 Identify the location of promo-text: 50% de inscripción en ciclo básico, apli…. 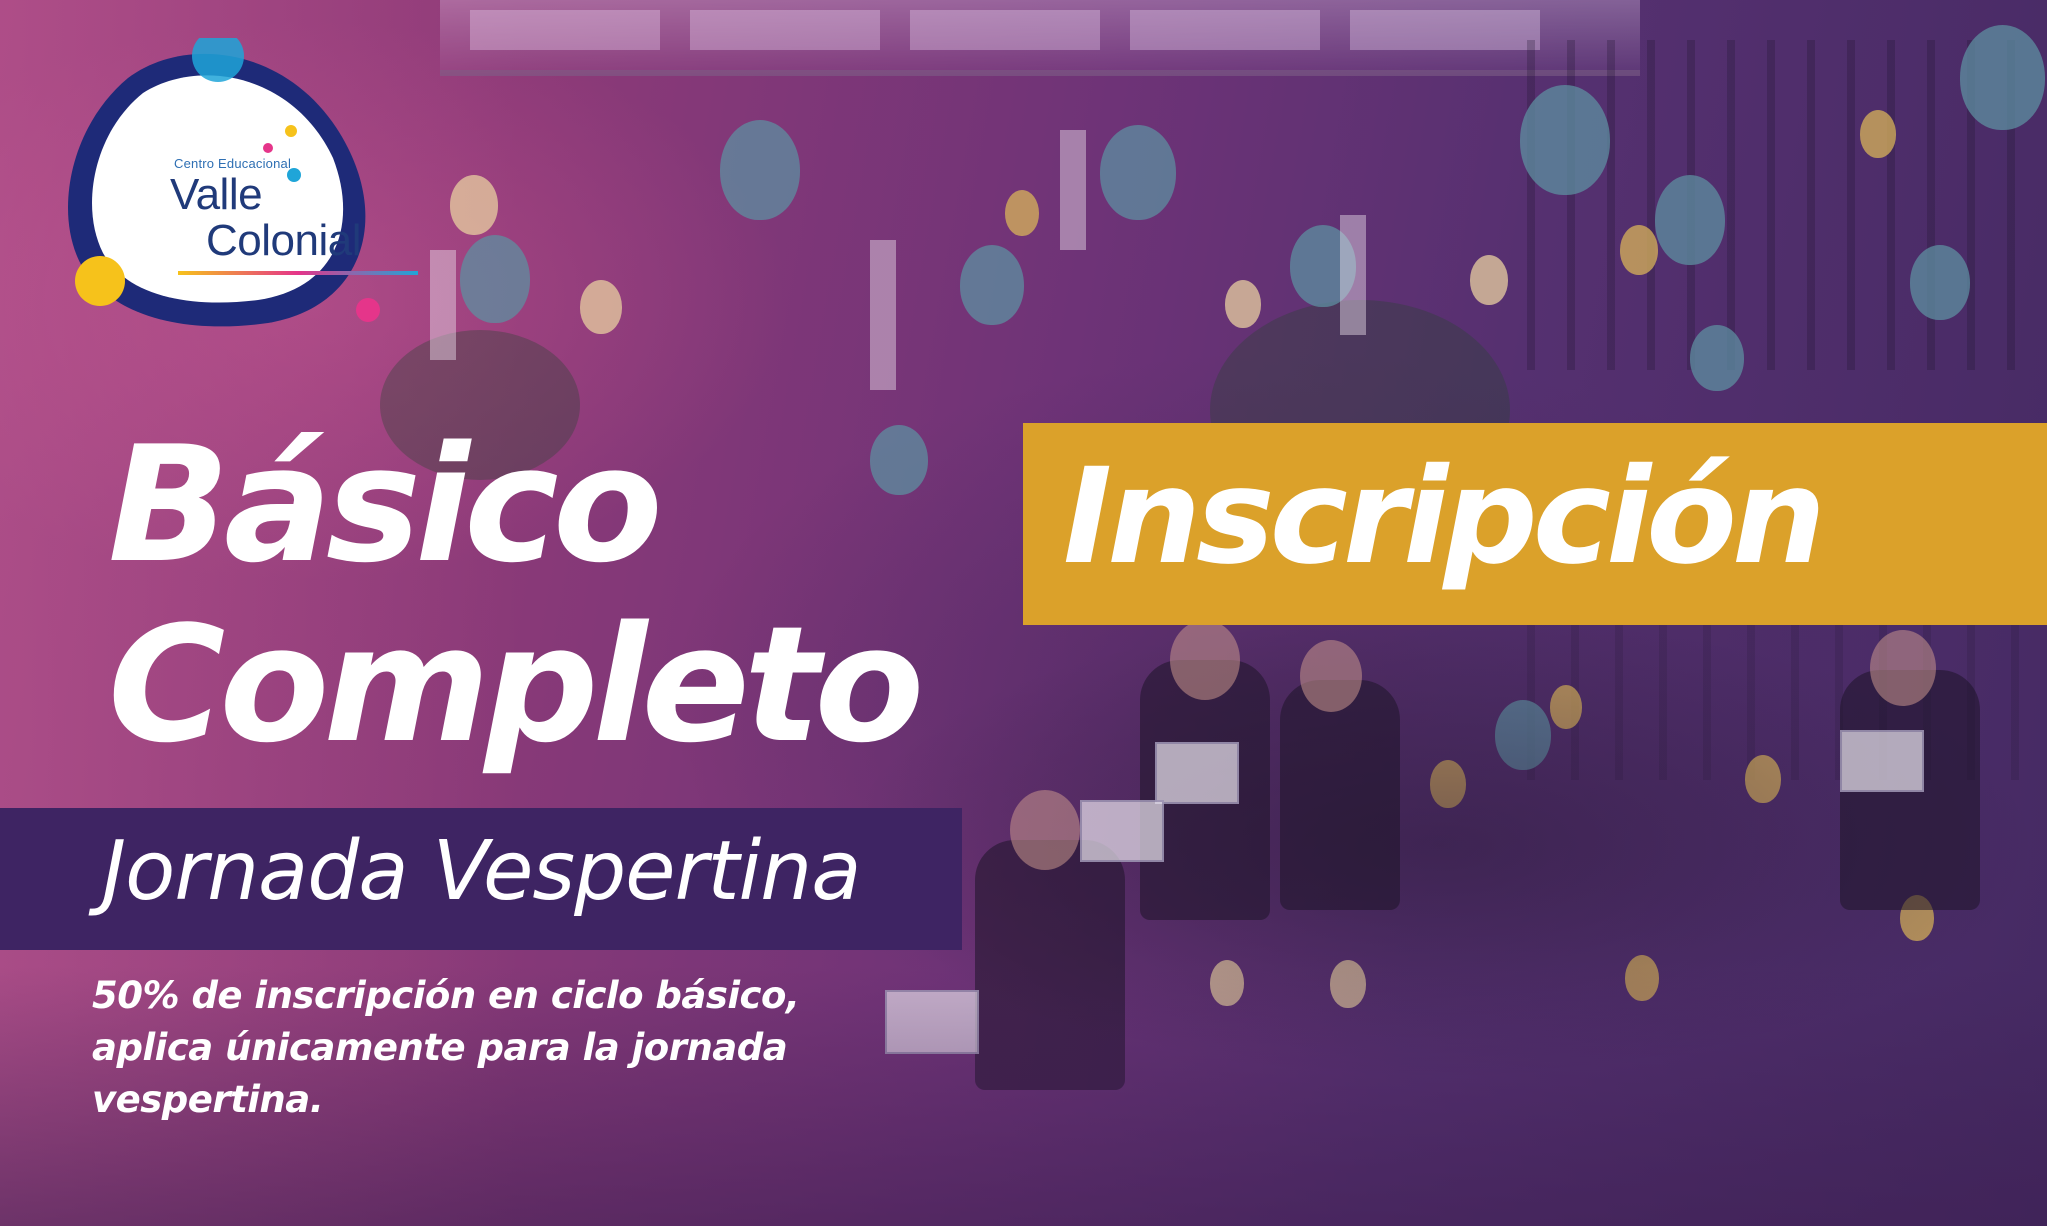
(502, 1048).